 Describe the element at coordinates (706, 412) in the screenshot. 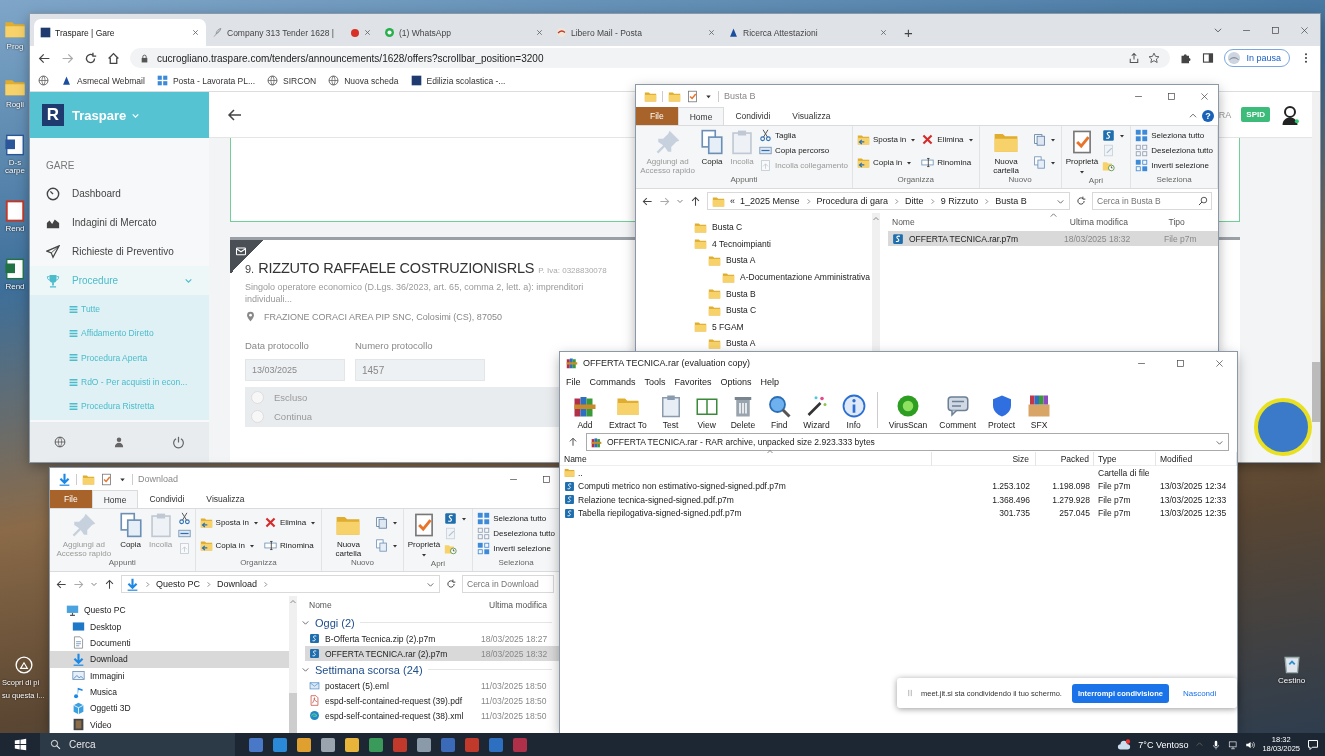

I see `toolbar-button: View` at that location.